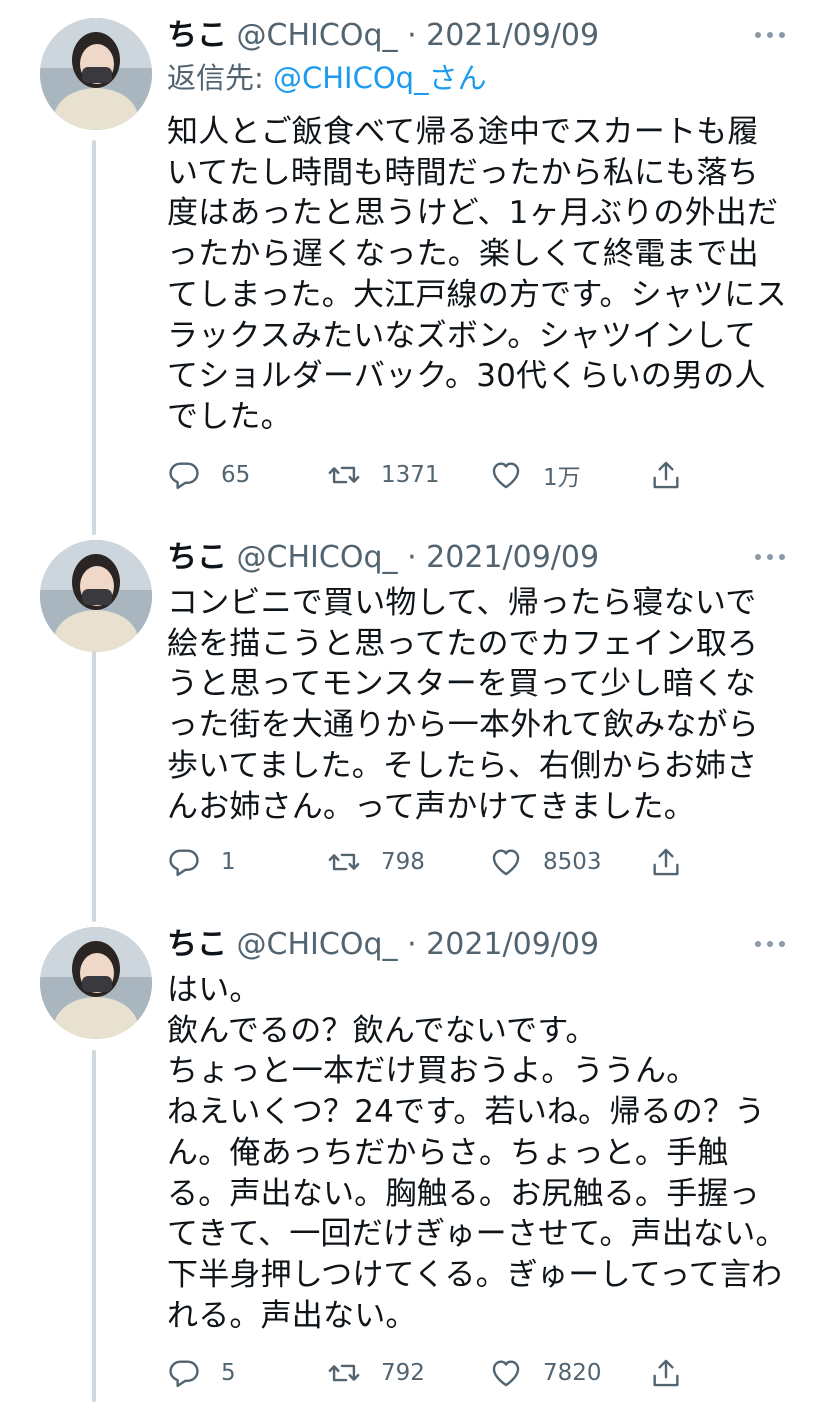  What do you see at coordinates (572, 1373) in the screenshot?
I see `like-count: 7820` at bounding box center [572, 1373].